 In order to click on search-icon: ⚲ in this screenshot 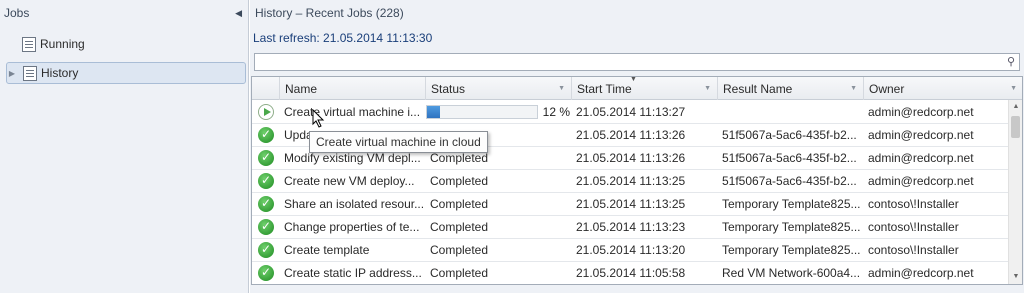, I will do `click(1011, 61)`.